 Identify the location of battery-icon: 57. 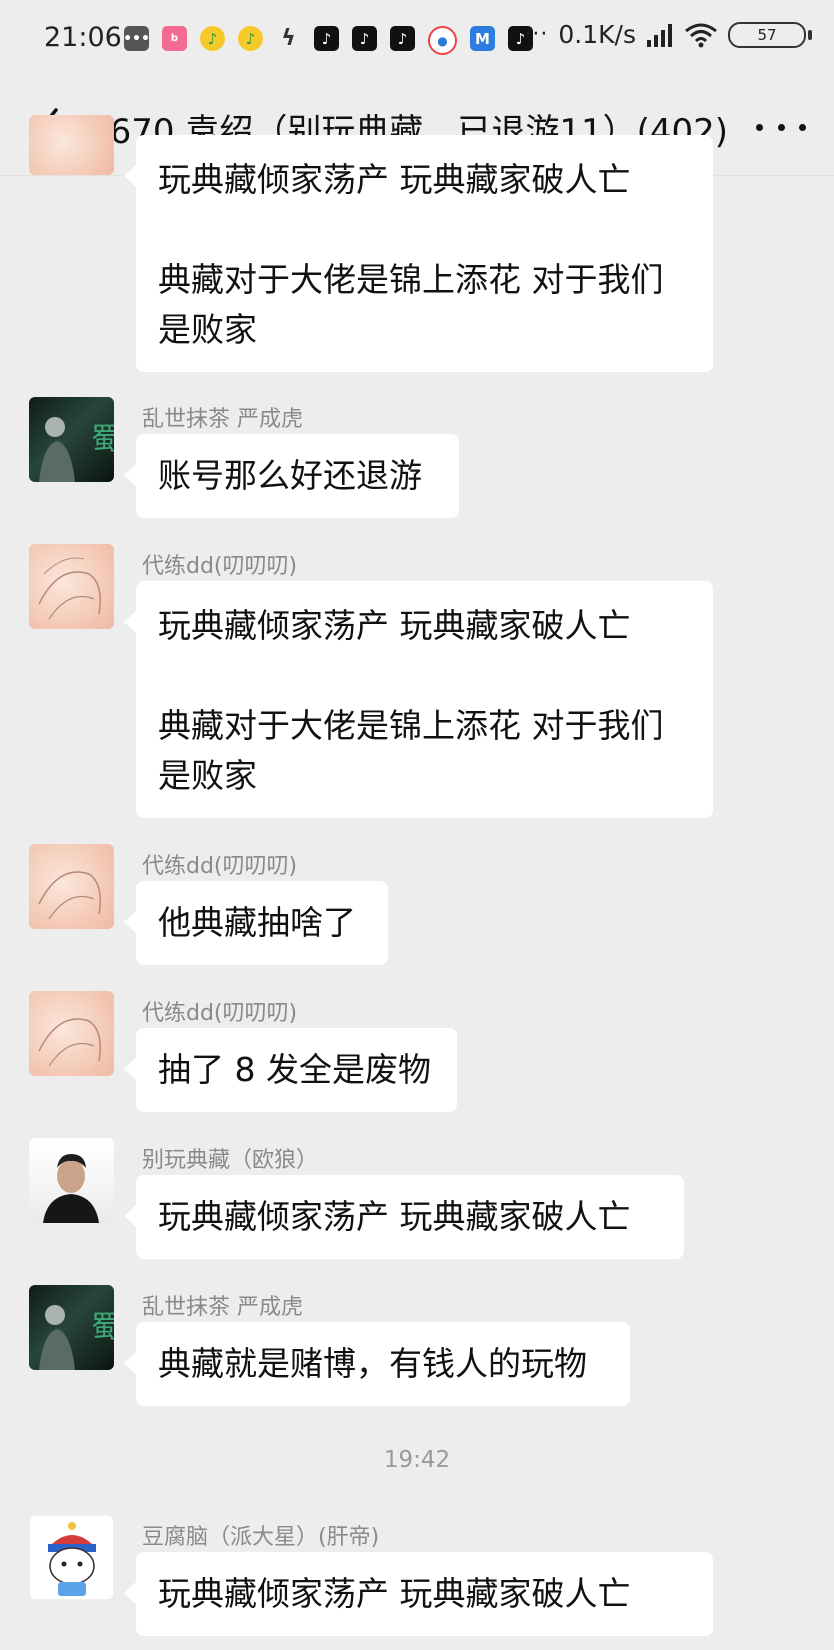
(770, 34).